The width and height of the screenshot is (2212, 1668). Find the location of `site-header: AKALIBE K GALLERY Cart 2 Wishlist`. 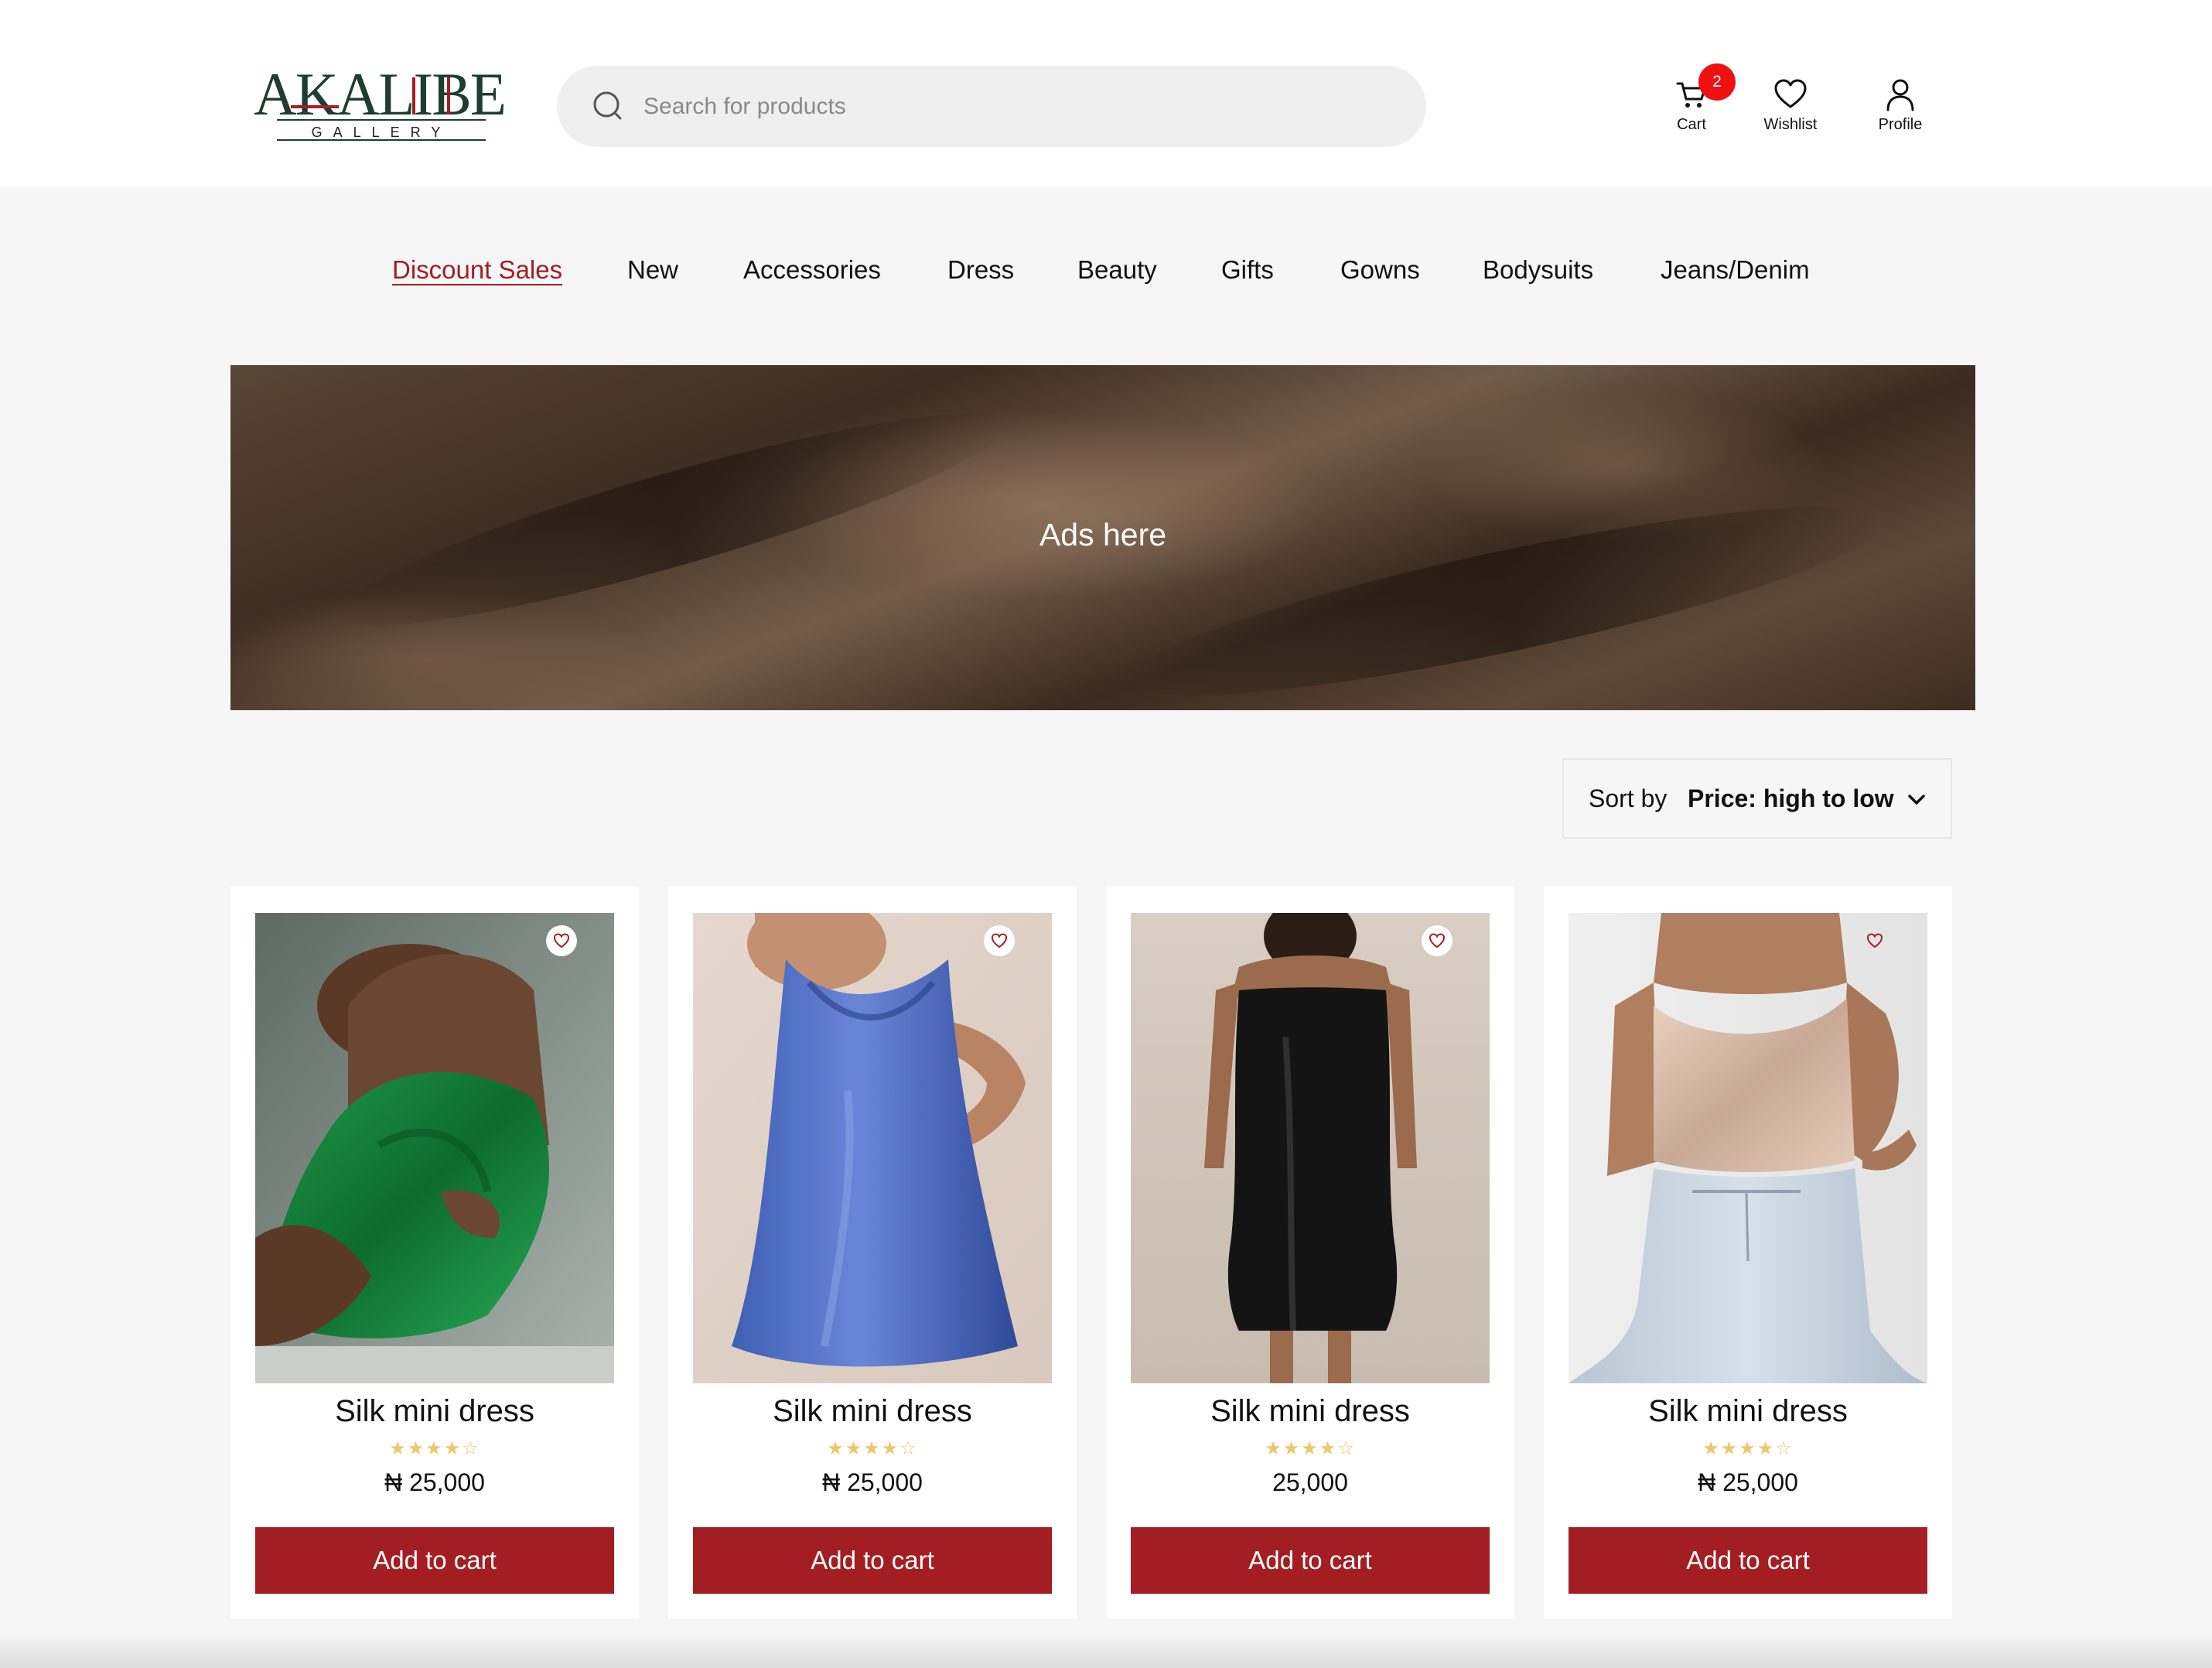

site-header: AKALIBE K GALLERY Cart 2 Wishlist is located at coordinates (1106, 93).